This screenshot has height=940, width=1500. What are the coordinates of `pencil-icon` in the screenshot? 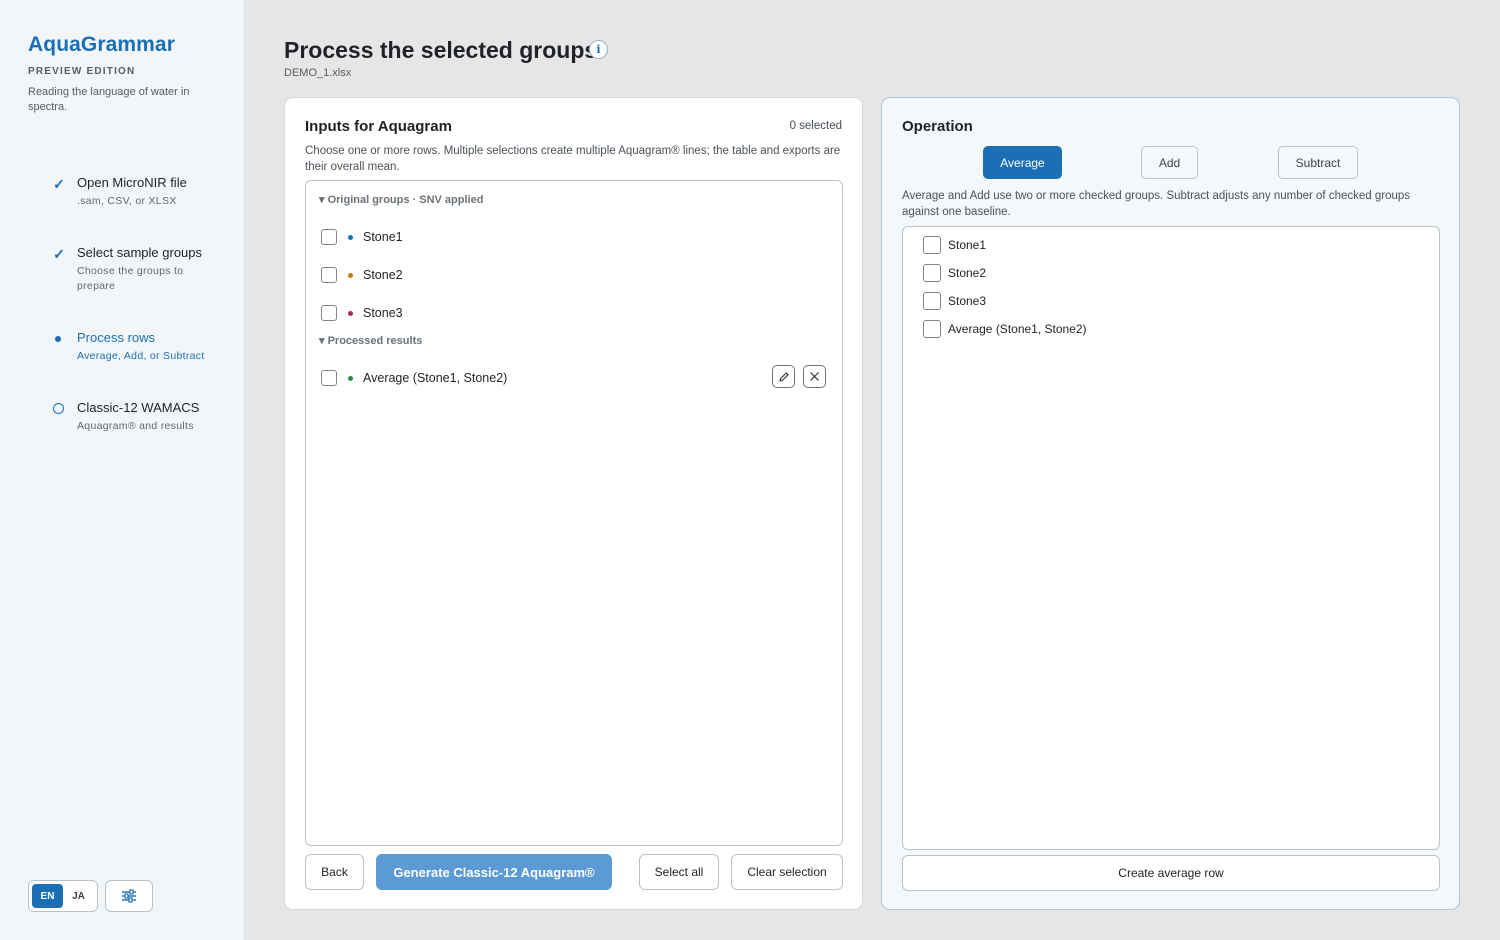 It's located at (783, 376).